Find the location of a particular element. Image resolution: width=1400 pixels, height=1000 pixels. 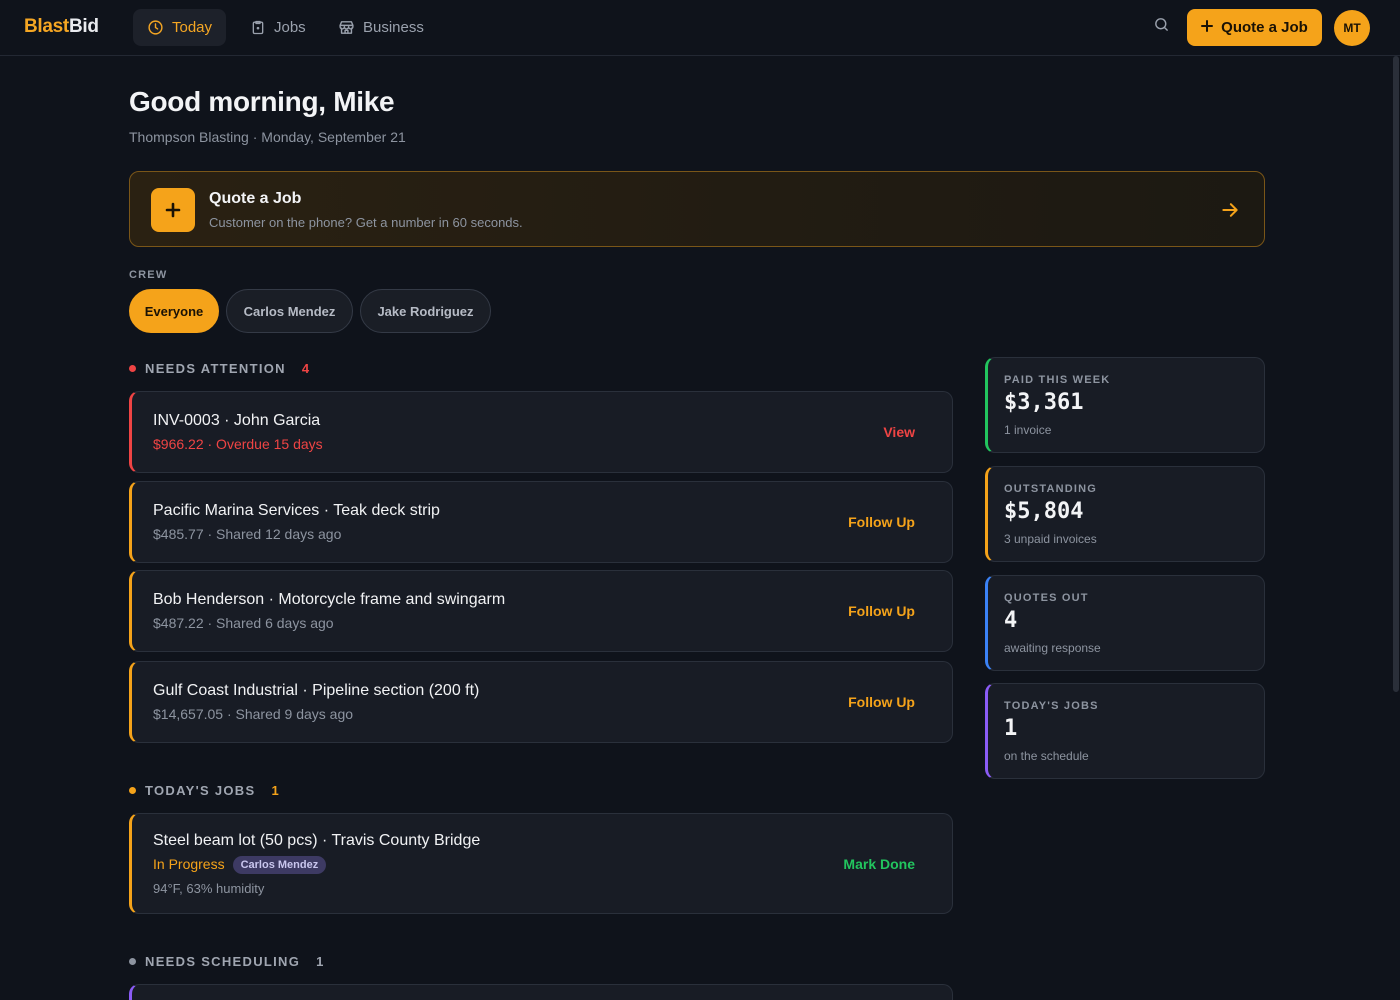

search-icon is located at coordinates (1161, 27).